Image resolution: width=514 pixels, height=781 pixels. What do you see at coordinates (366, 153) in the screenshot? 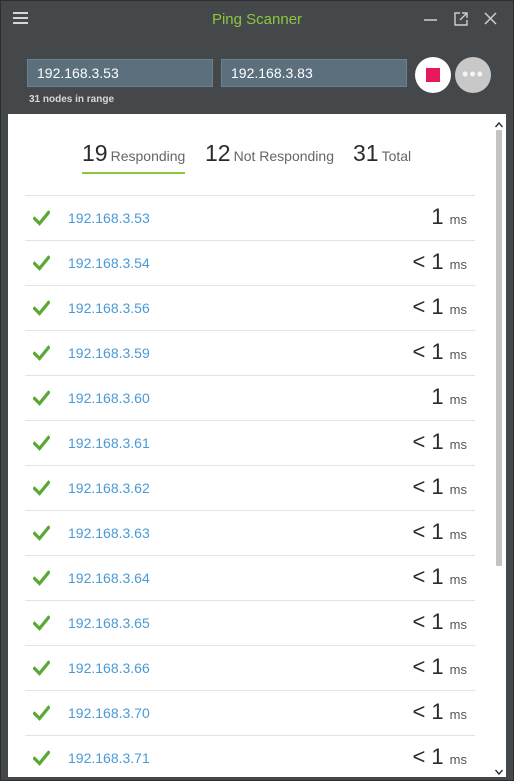
I see `total-count: 31` at bounding box center [366, 153].